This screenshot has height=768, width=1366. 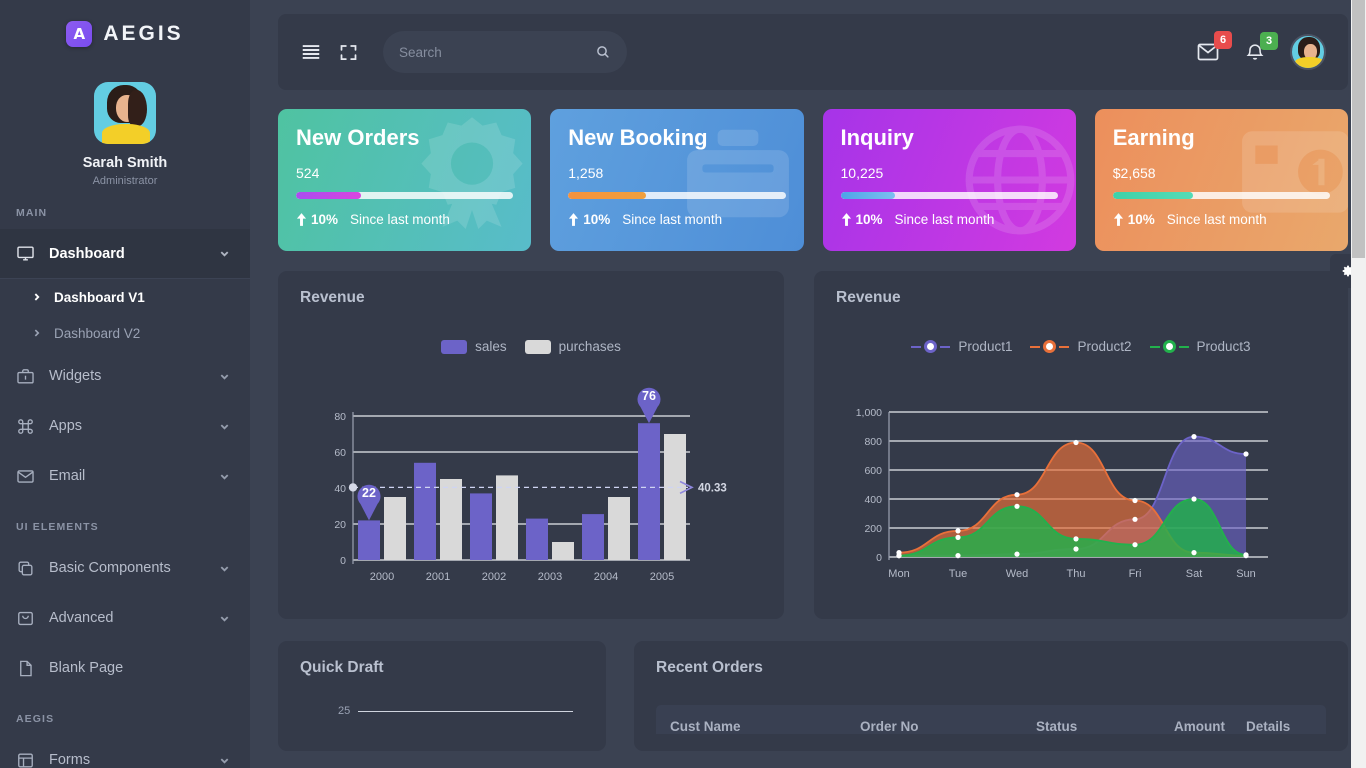 What do you see at coordinates (677, 180) in the screenshot?
I see `stat-card-new-booking: New Booking 1,258 10% Since last month` at bounding box center [677, 180].